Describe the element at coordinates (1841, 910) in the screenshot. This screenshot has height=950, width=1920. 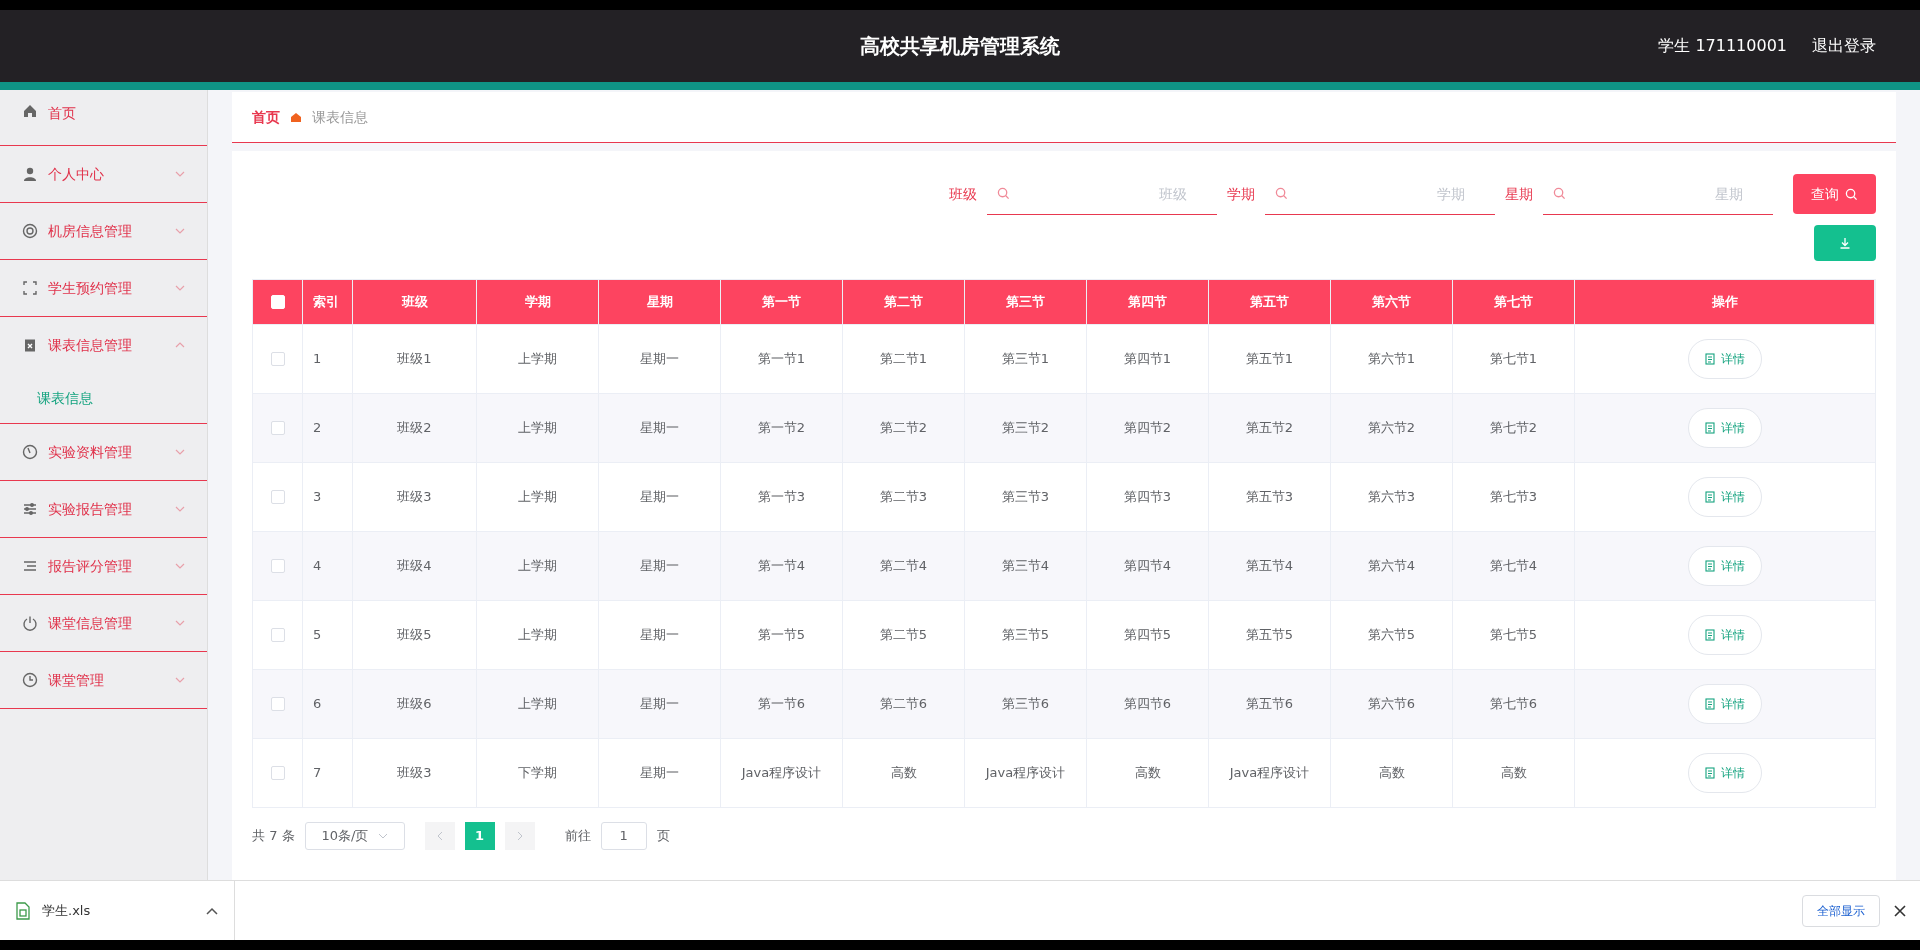
I see `show-all-button: 全部显示` at that location.